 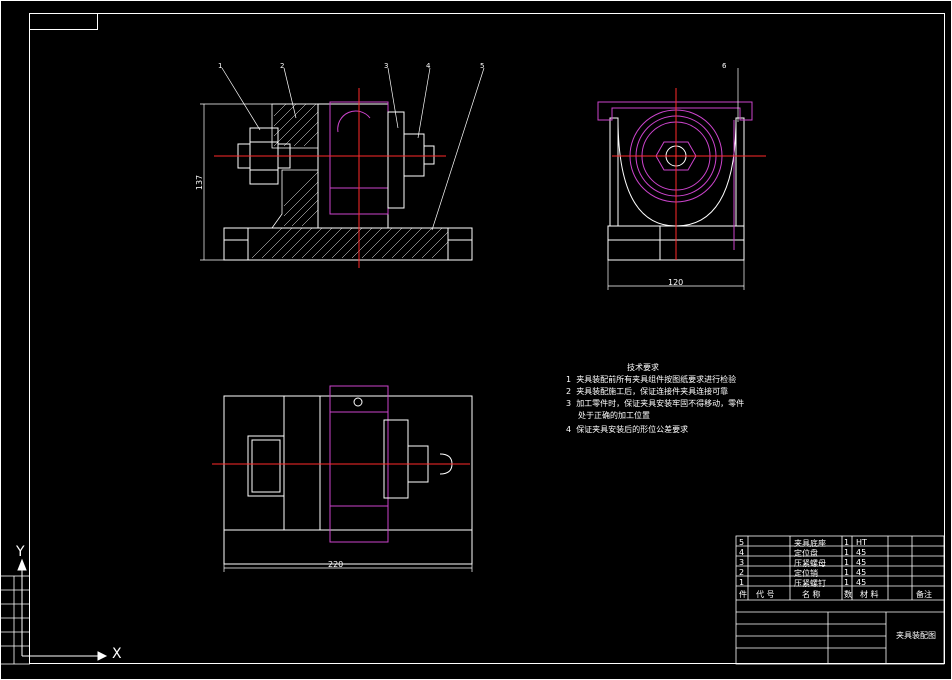 What do you see at coordinates (282, 66) in the screenshot?
I see `balloon-2: 2` at bounding box center [282, 66].